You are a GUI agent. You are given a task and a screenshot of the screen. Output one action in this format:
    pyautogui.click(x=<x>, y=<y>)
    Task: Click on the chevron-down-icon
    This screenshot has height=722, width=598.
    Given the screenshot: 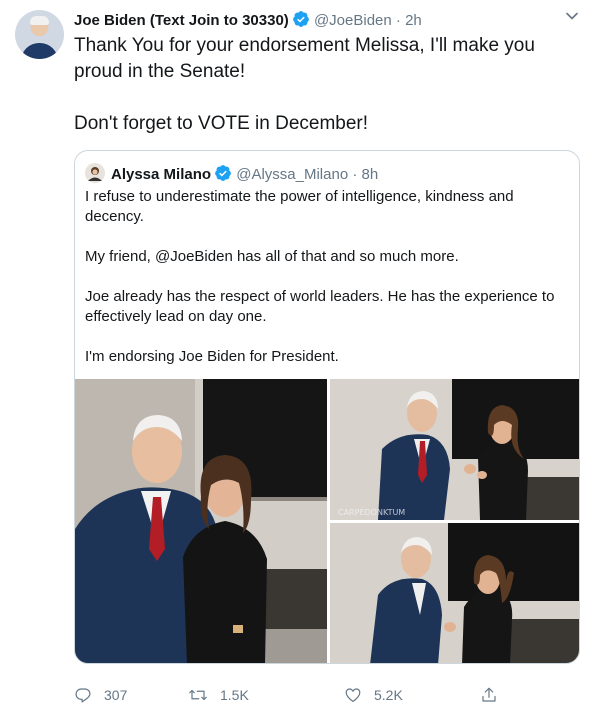 What is the action you would take?
    pyautogui.click(x=572, y=16)
    